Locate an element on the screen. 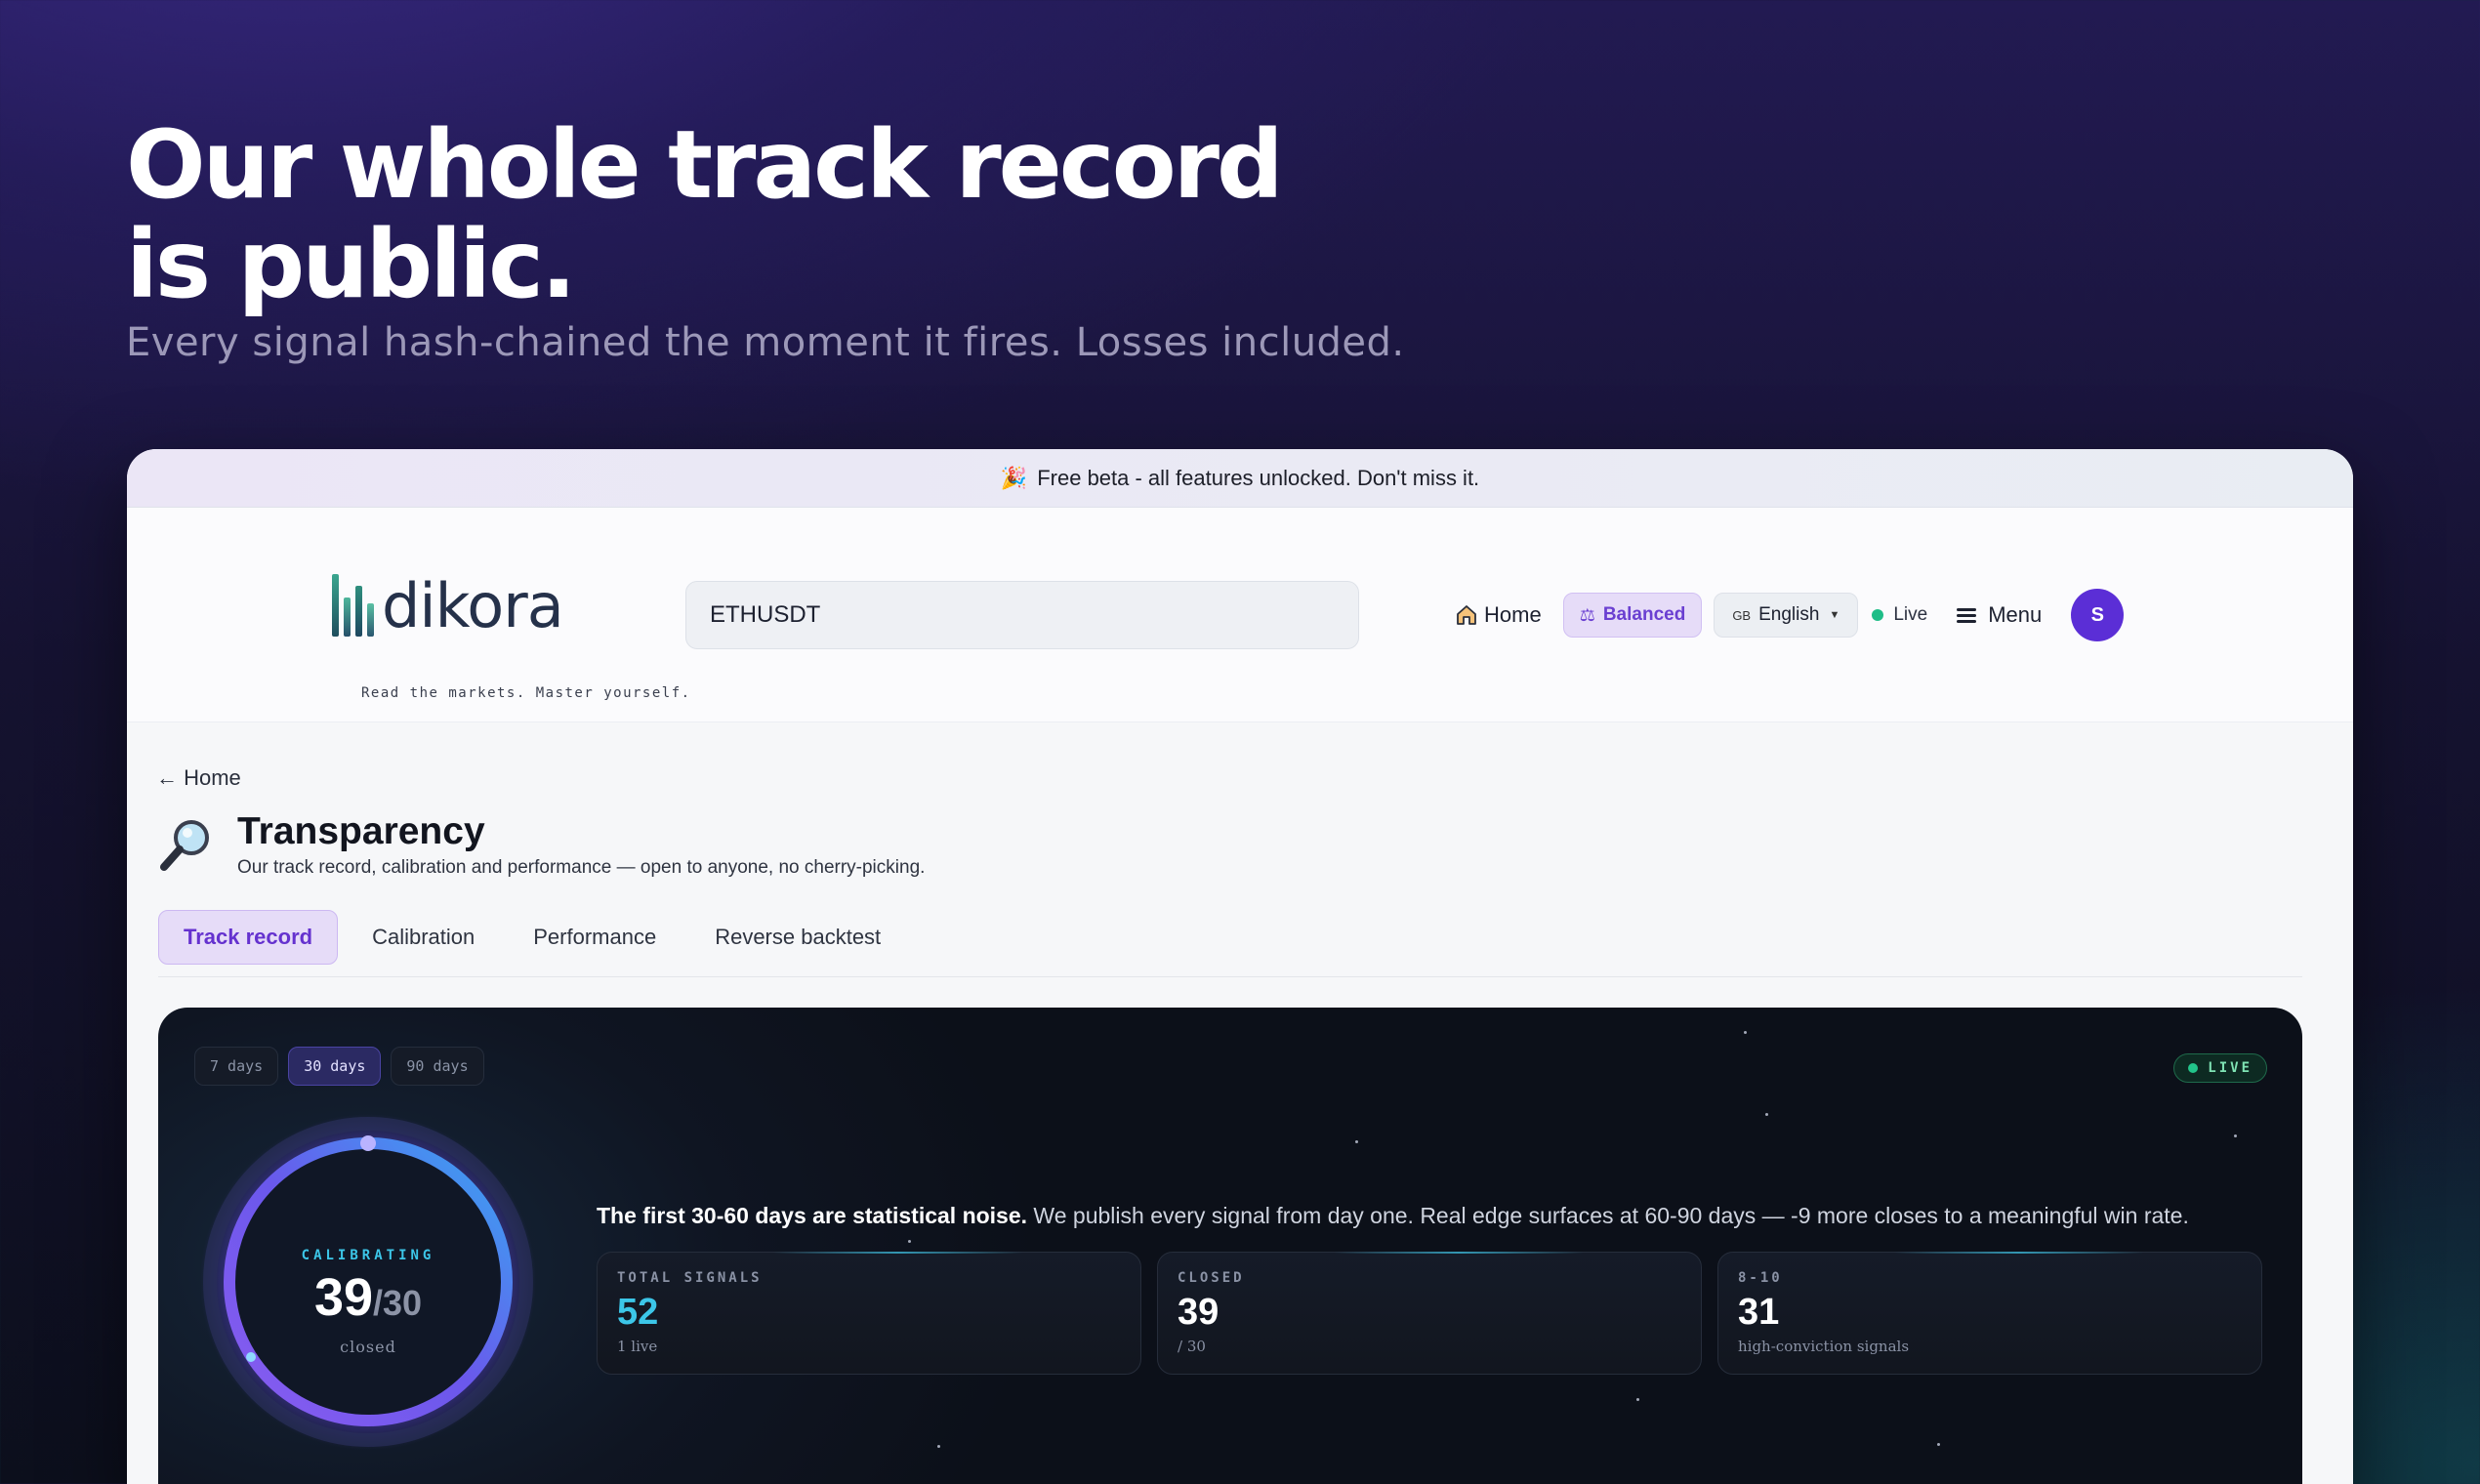 This screenshot has height=1484, width=2480. tagline: Read the markets. Master yourself. is located at coordinates (526, 693).